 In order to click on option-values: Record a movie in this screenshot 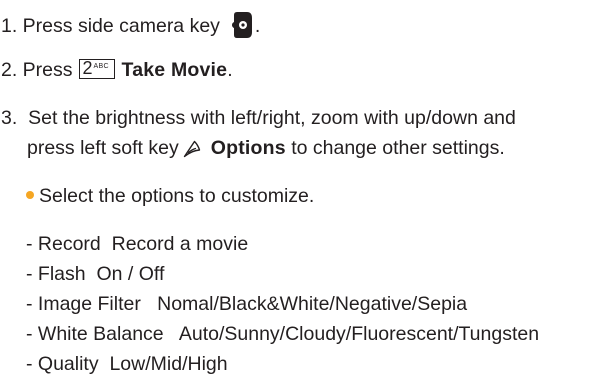, I will do `click(180, 244)`.